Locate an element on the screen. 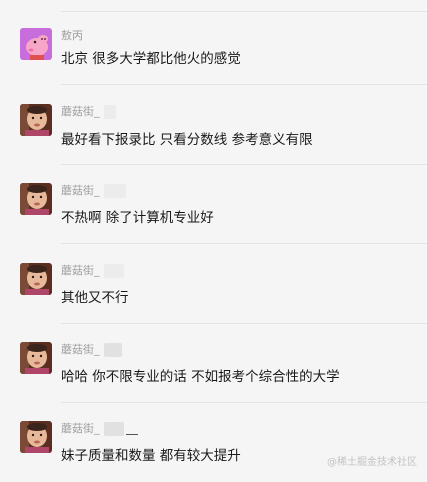 The width and height of the screenshot is (427, 482). message-text: 不热啊 除了计算机专业好 is located at coordinates (137, 218).